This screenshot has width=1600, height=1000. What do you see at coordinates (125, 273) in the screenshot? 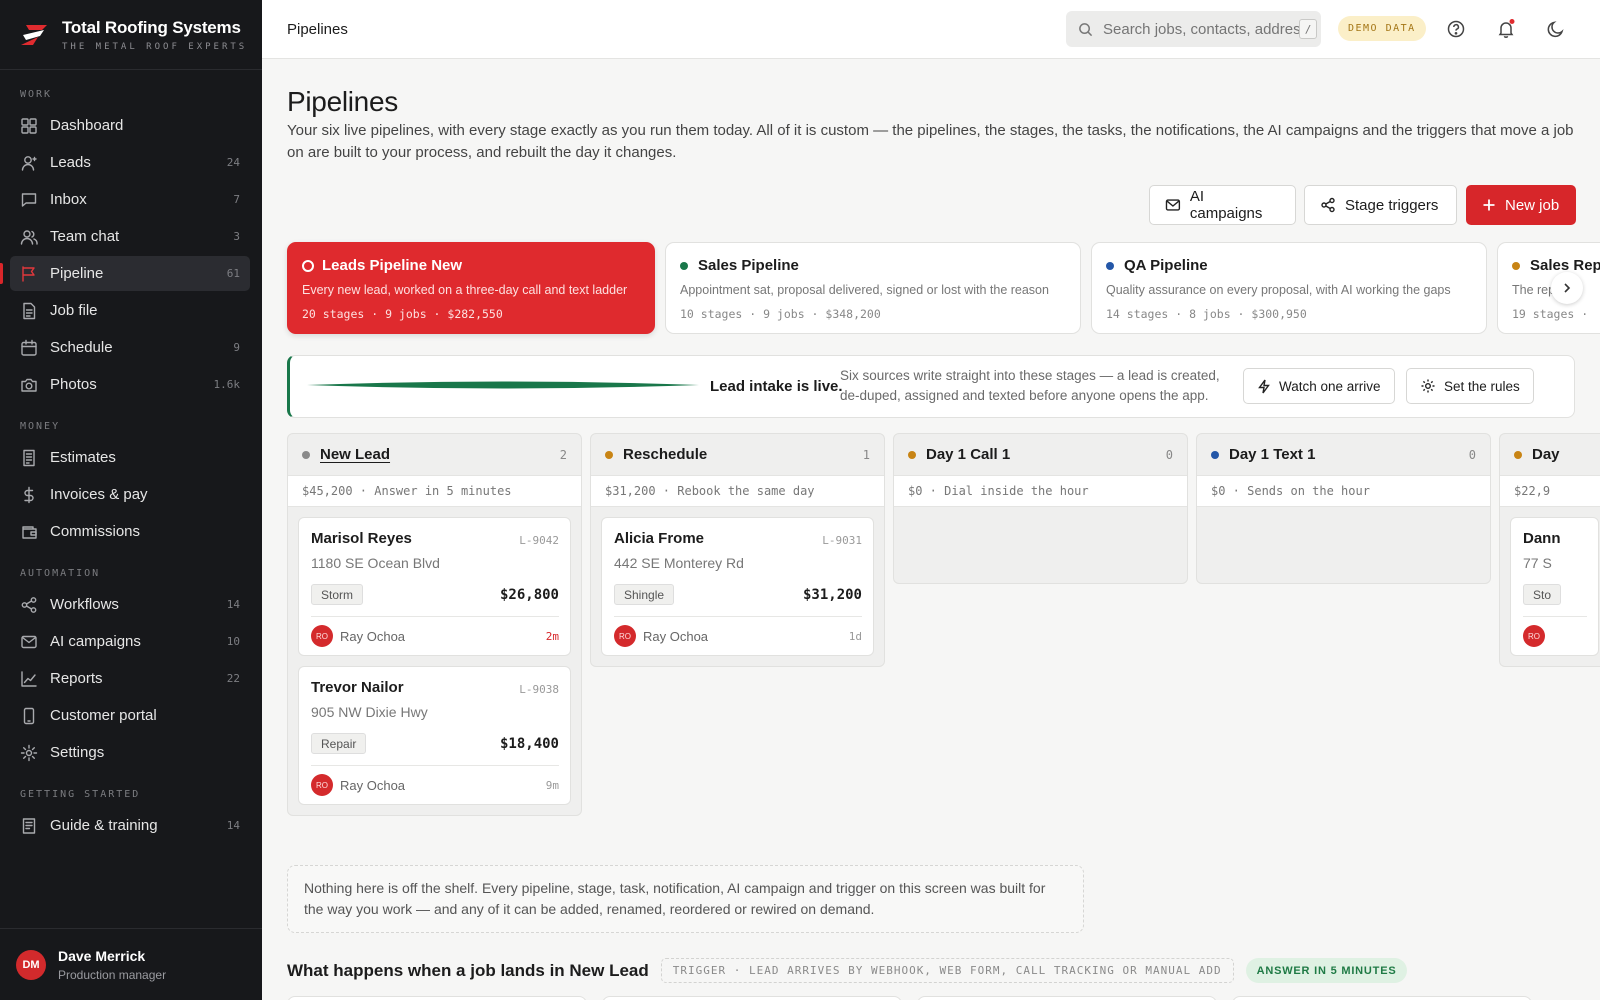
I see `sidebar-item-pipeline: Pipeline 61` at bounding box center [125, 273].